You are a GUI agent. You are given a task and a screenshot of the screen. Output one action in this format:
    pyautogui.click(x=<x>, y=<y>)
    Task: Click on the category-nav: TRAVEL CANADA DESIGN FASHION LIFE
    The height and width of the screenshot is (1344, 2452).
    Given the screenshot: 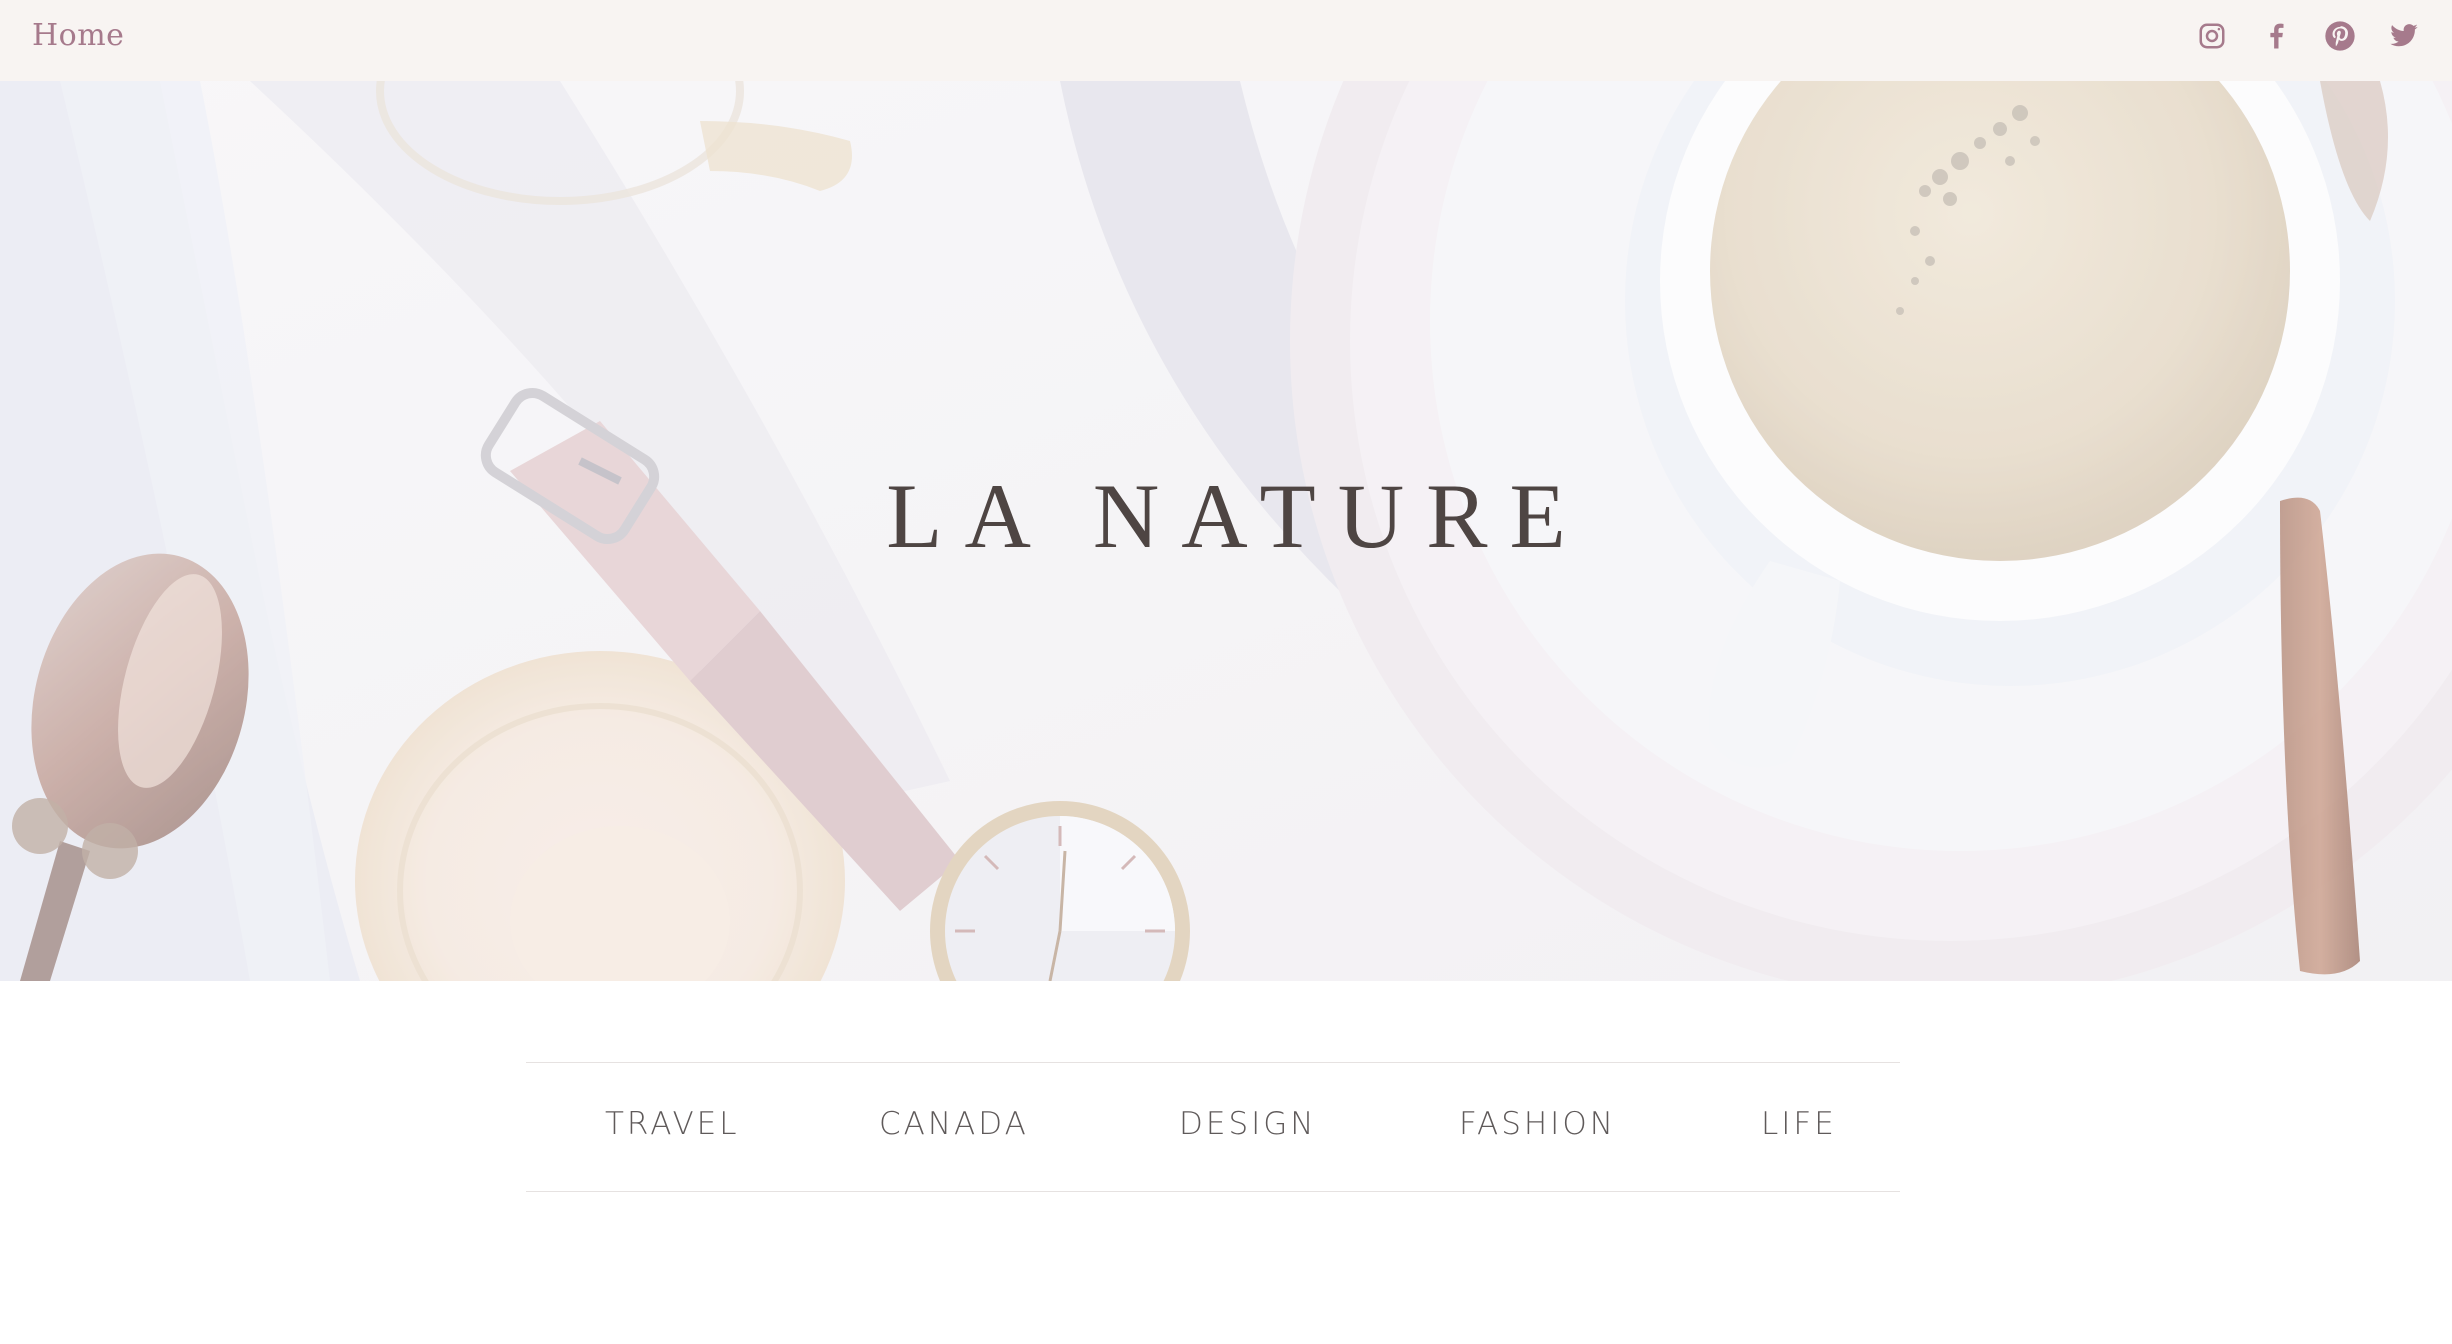 What is the action you would take?
    pyautogui.click(x=1213, y=1127)
    